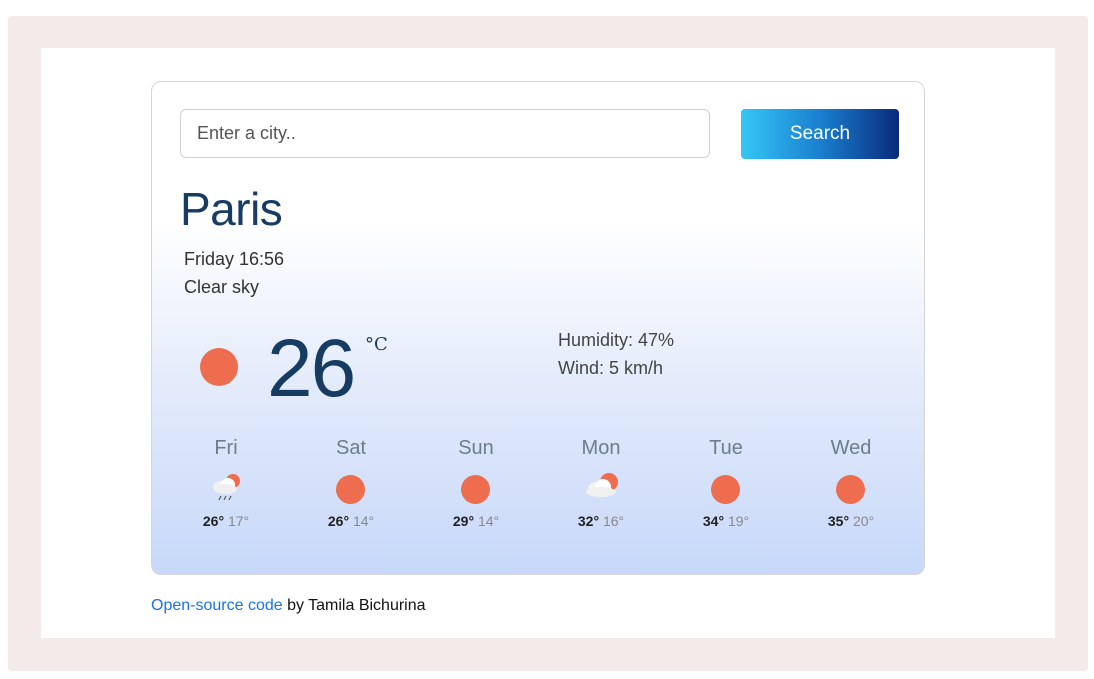  What do you see at coordinates (234, 259) in the screenshot?
I see `current-datetime: Friday 16:56` at bounding box center [234, 259].